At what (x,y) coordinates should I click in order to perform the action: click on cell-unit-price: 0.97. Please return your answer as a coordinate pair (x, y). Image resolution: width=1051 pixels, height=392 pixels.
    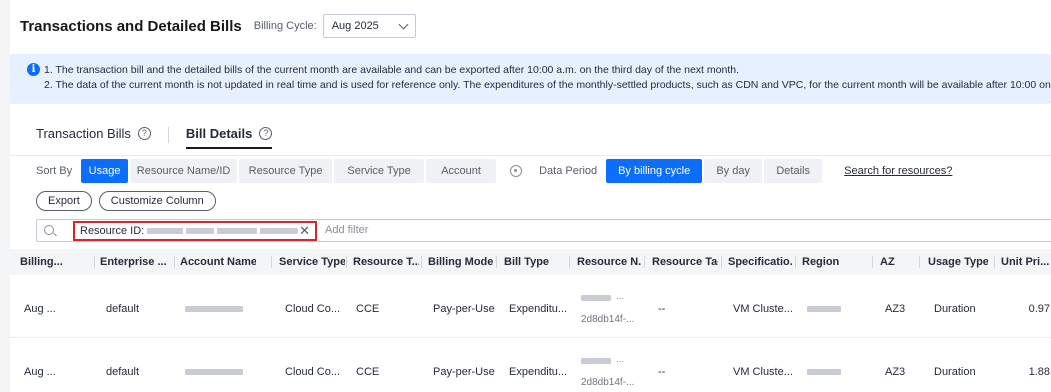
    Looking at the image, I should click on (1039, 309).